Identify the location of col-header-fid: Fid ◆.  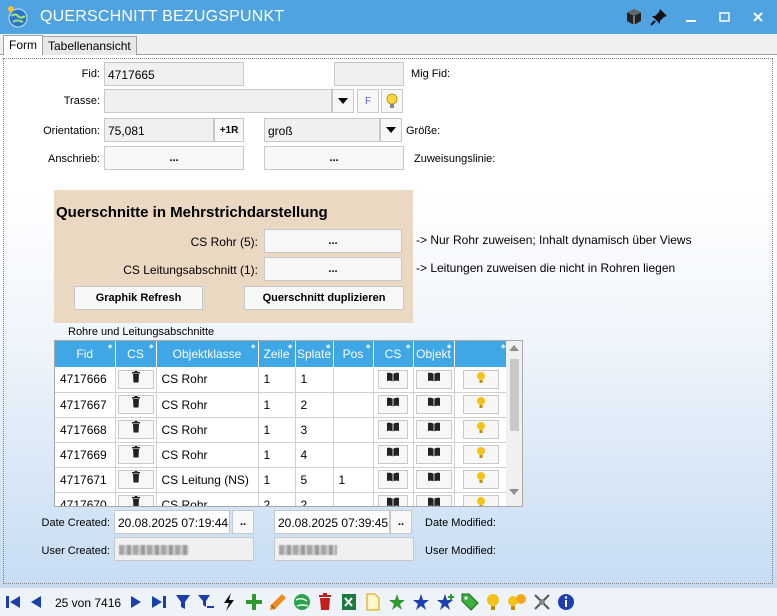
(85, 354).